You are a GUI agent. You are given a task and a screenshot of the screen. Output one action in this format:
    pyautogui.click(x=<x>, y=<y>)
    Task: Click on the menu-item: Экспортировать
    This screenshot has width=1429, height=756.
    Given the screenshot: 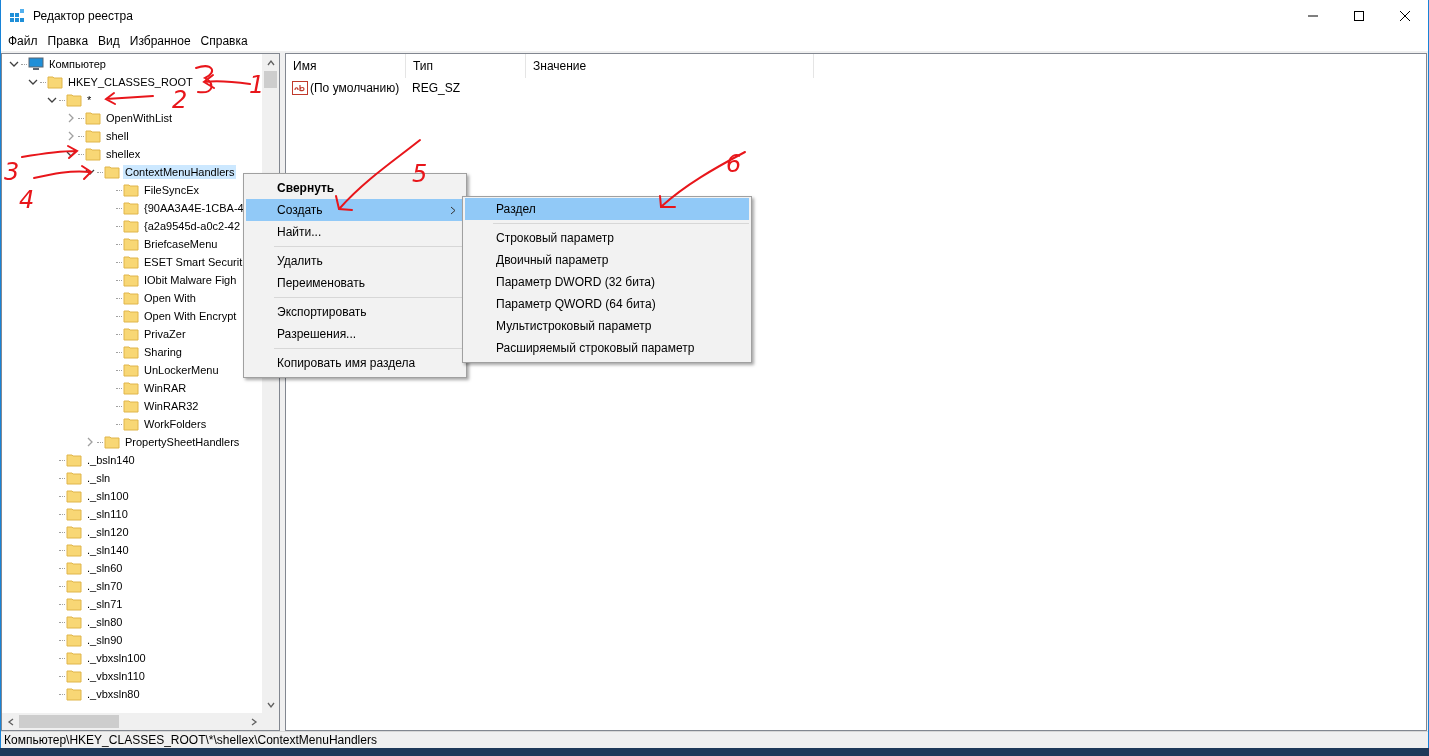 What is the action you would take?
    pyautogui.click(x=355, y=312)
    